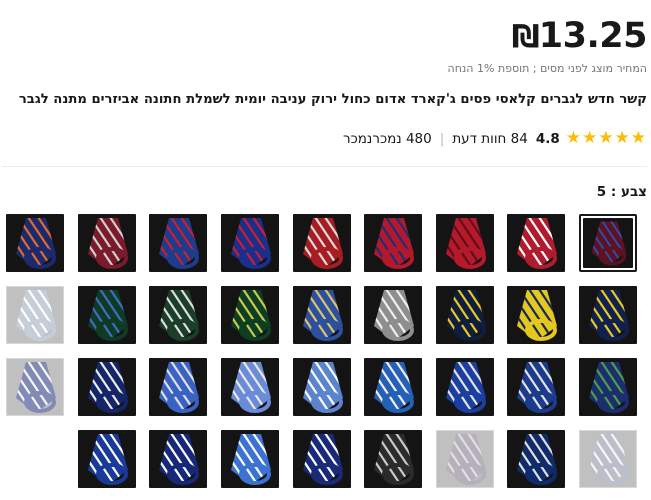 The width and height of the screenshot is (651, 500). Describe the element at coordinates (621, 192) in the screenshot. I see `color-label: צבע : 5` at that location.